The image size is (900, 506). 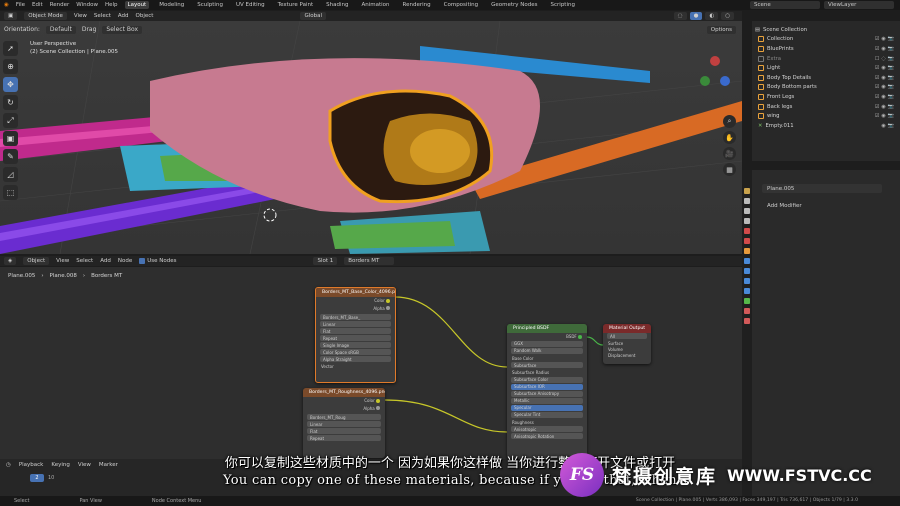 What do you see at coordinates (355, 367) in the screenshot?
I see `node-input-vector: Vector` at bounding box center [355, 367].